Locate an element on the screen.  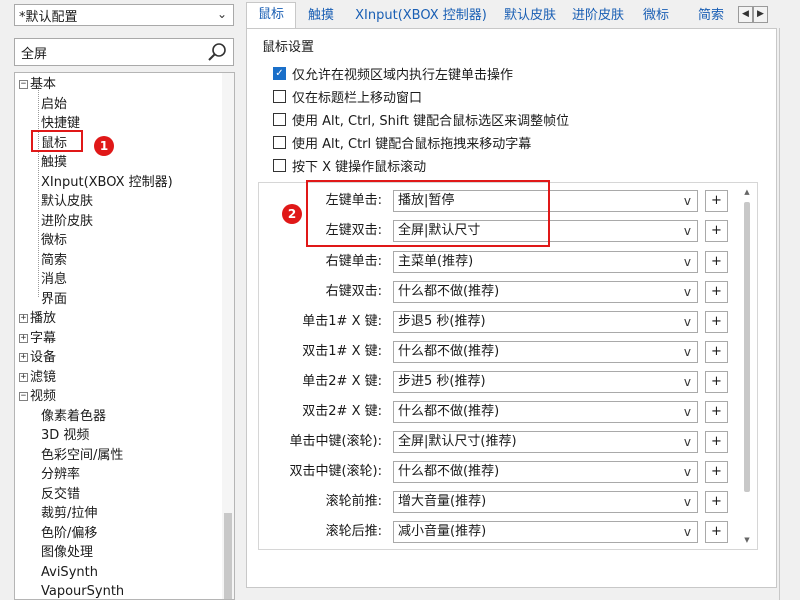
tree-node-playback: + 播放 is located at coordinates (37, 319).